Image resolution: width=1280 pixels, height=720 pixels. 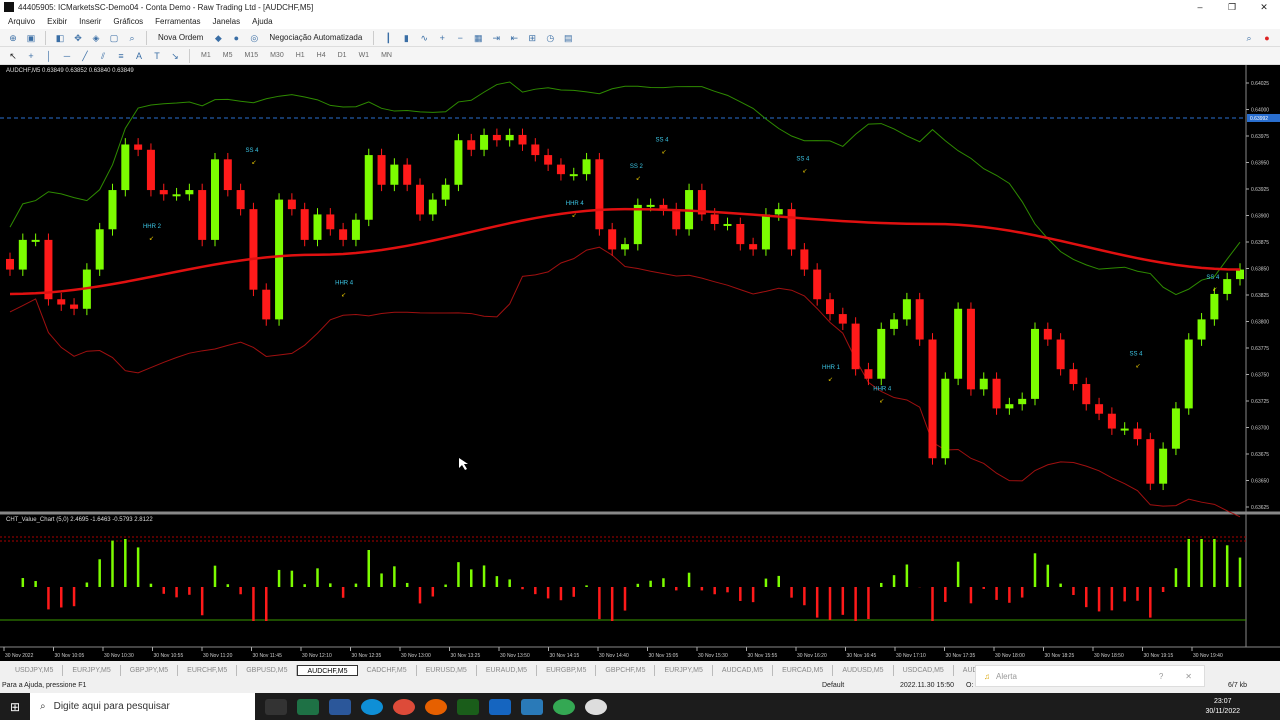 What do you see at coordinates (568, 38) in the screenshot?
I see `templates-icon: ▤` at bounding box center [568, 38].